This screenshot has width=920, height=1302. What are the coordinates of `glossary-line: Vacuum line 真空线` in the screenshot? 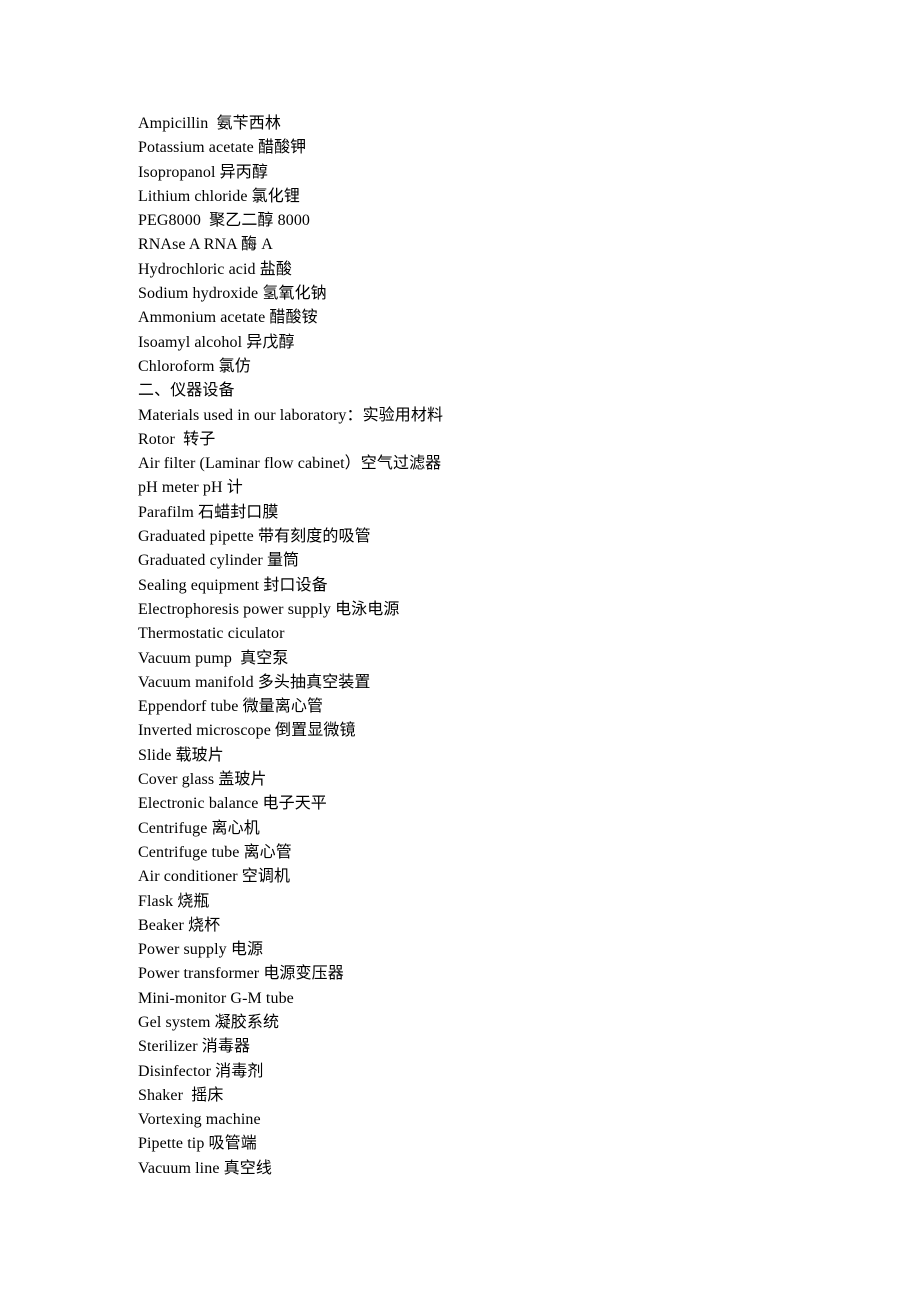 It's located at (205, 1168).